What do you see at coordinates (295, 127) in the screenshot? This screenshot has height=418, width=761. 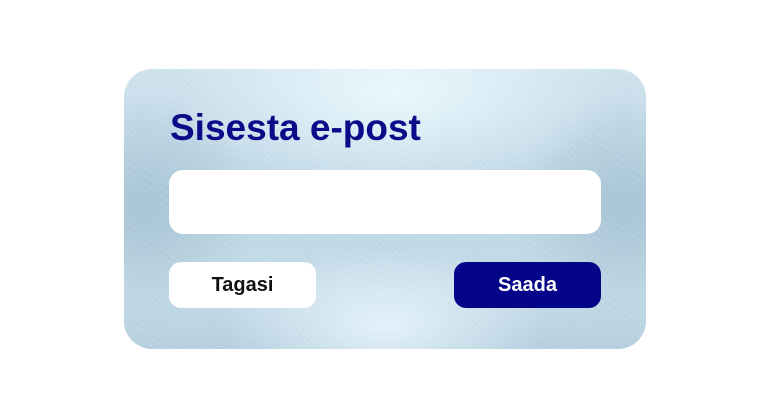 I see `dialog-title: Sisesta e-post` at bounding box center [295, 127].